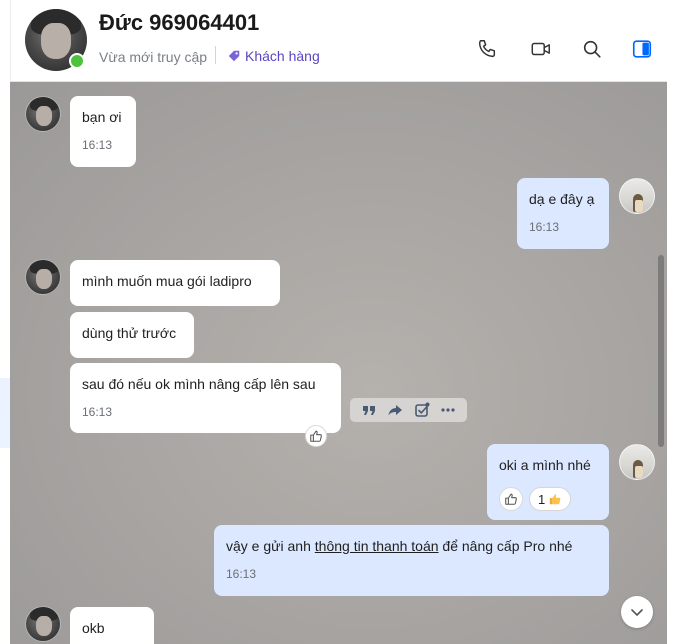 The width and height of the screenshot is (673, 644). What do you see at coordinates (167, 281) in the screenshot?
I see `message-text: mình muốn mua gói ladipro` at bounding box center [167, 281].